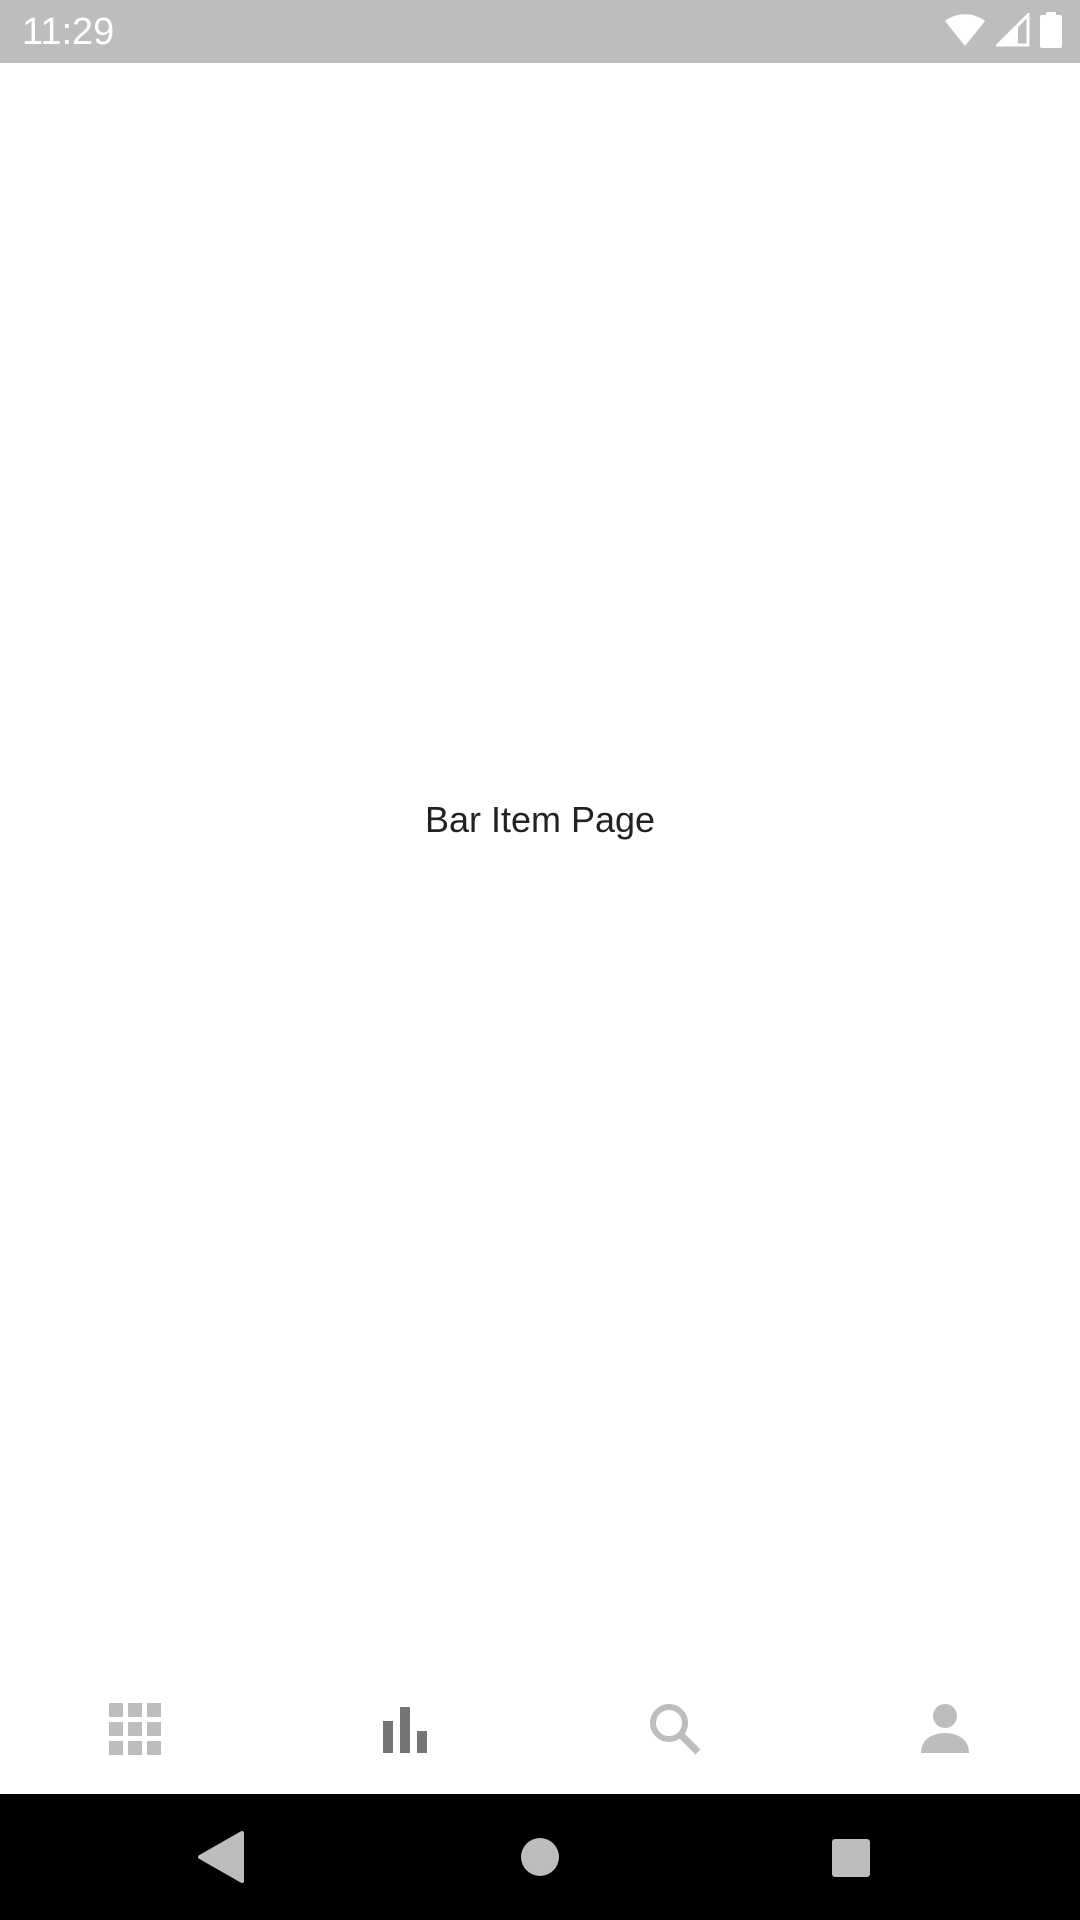 This screenshot has height=1920, width=1080. I want to click on person-icon, so click(945, 1728).